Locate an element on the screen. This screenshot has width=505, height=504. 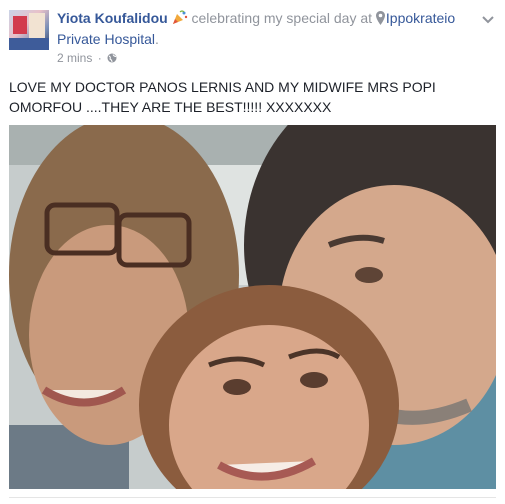
globe-icon is located at coordinates (112, 57).